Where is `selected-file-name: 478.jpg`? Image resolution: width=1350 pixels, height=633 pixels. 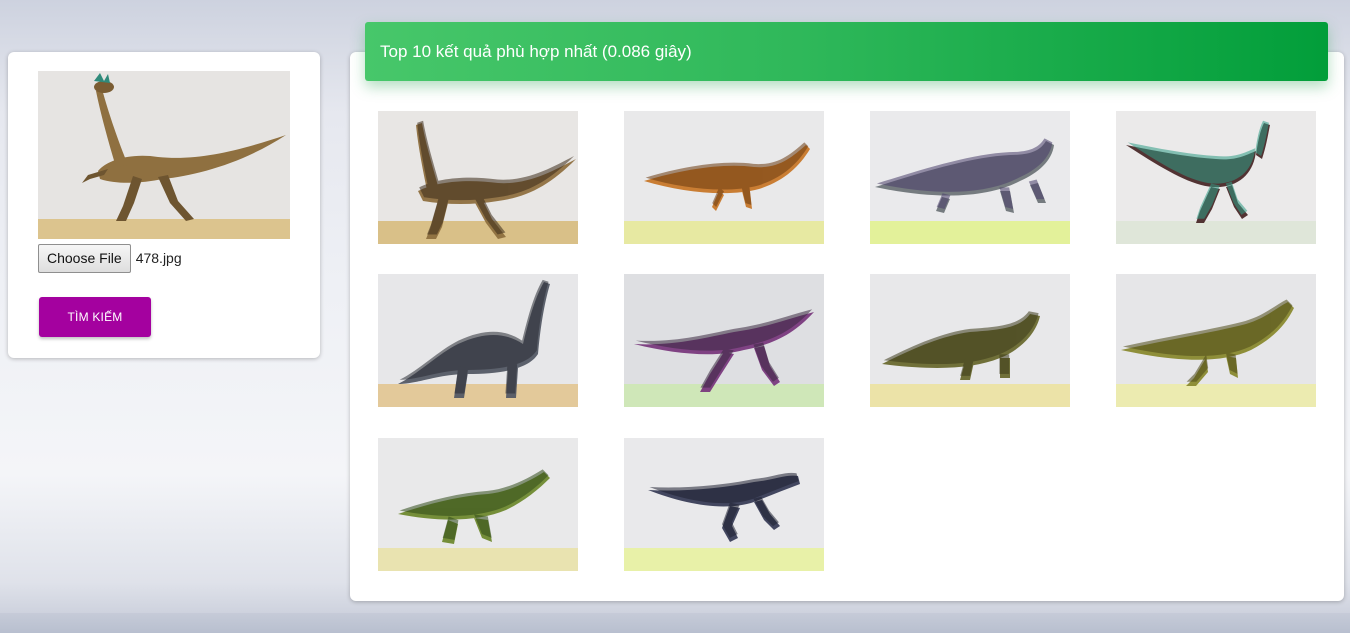 selected-file-name: 478.jpg is located at coordinates (158, 258).